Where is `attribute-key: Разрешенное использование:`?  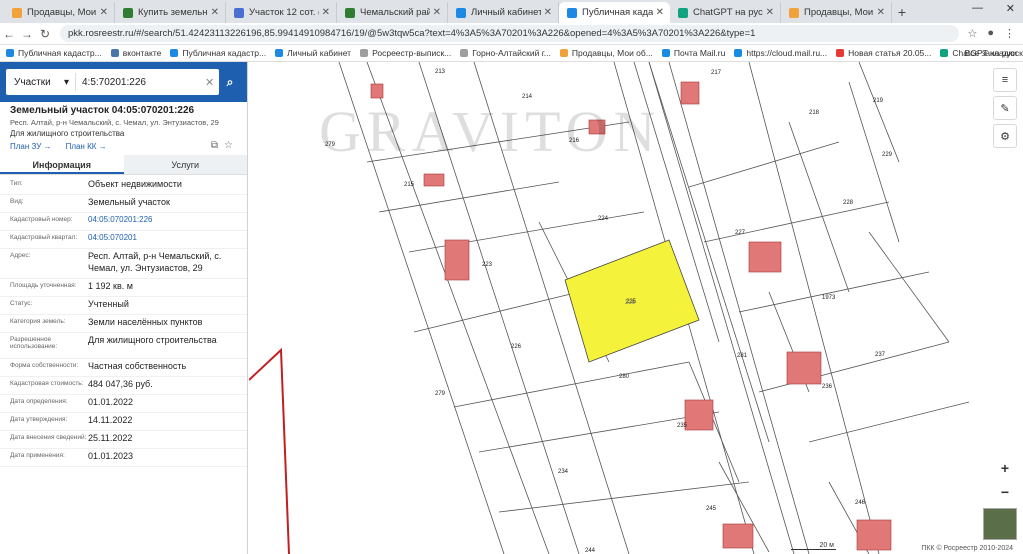
attribute-key: Разрешенное использование: is located at coordinates (34, 343).